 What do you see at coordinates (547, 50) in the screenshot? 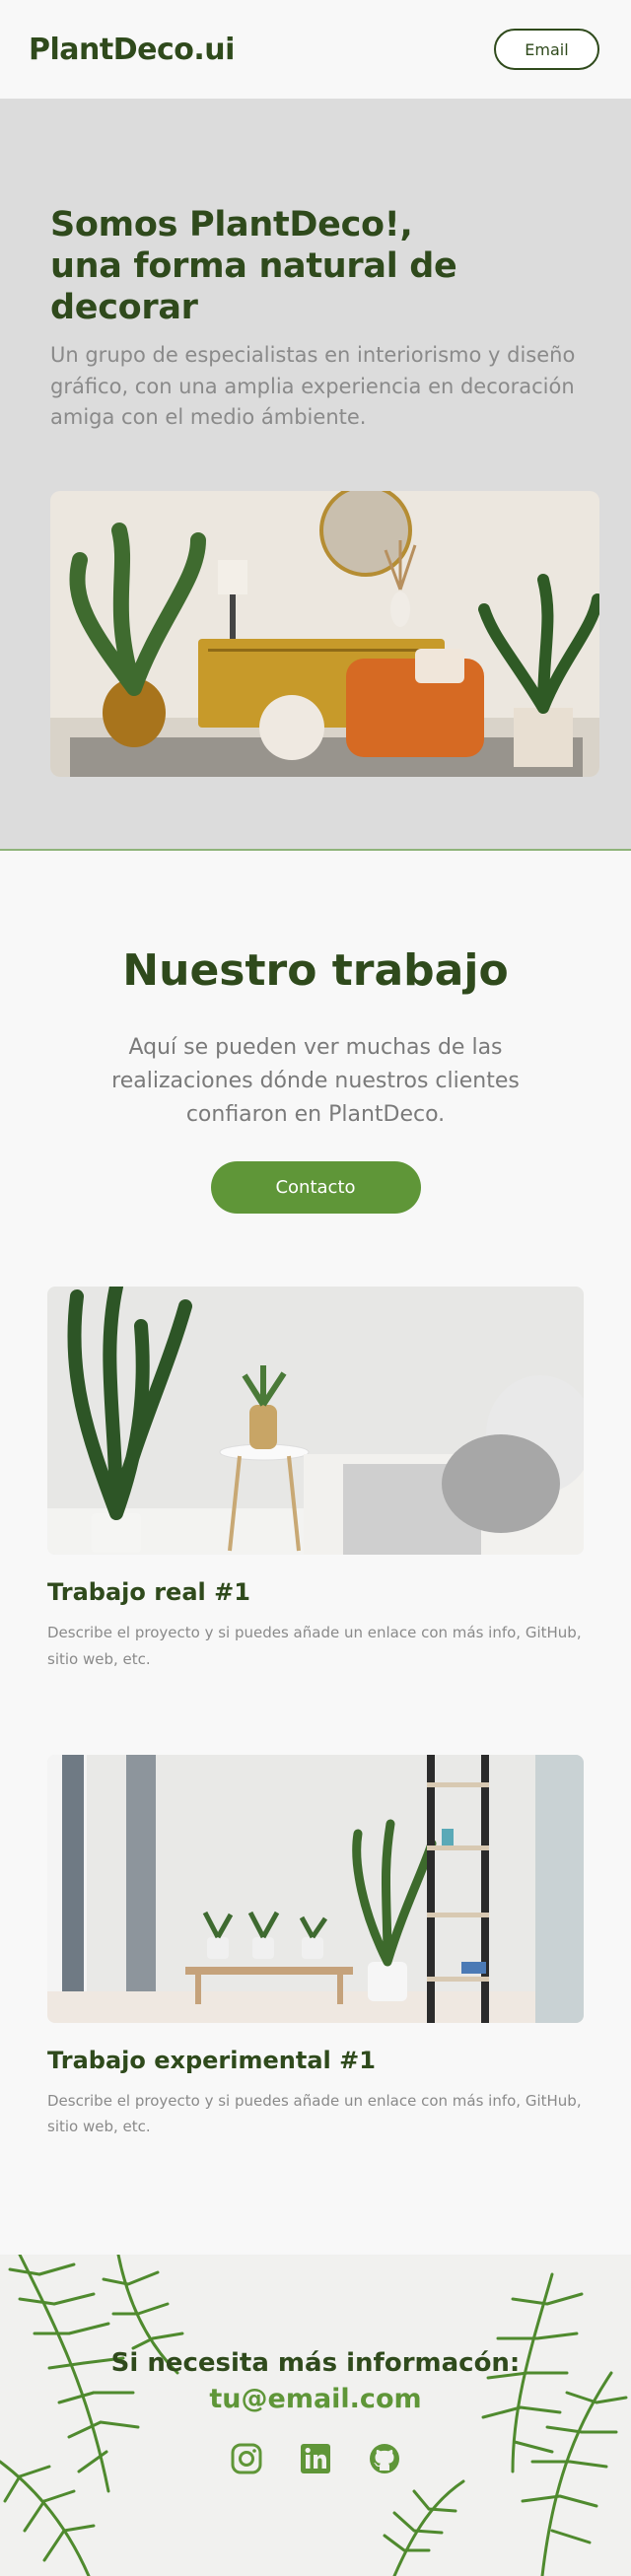
I see `email-button: Email` at bounding box center [547, 50].